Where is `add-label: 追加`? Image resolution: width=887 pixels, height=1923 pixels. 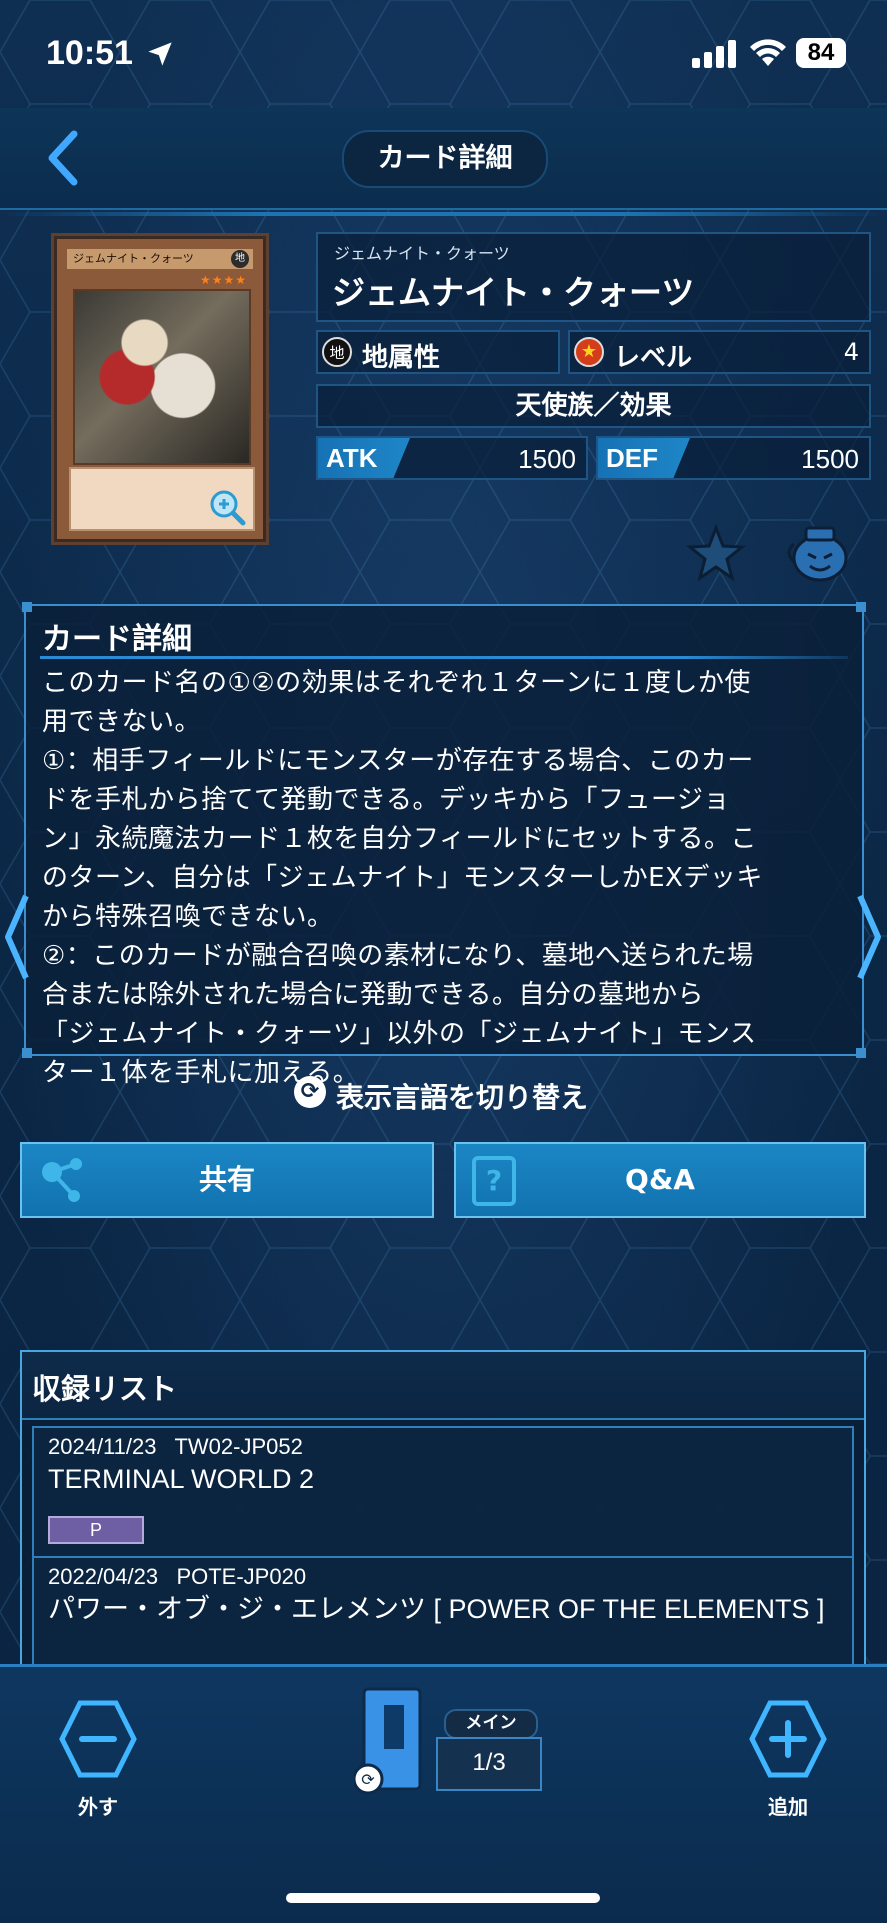 add-label: 追加 is located at coordinates (788, 1807).